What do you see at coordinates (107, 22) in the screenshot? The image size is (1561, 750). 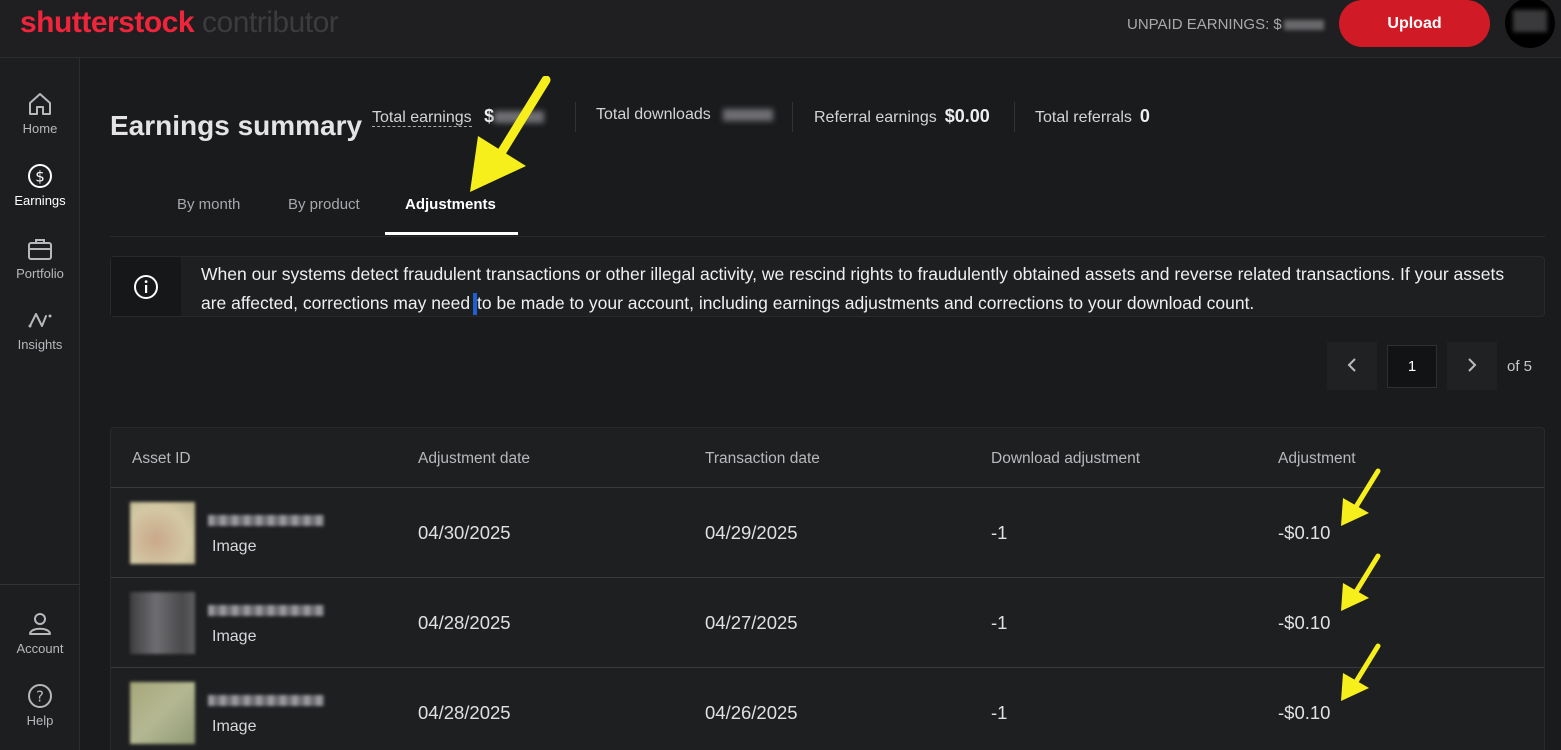 I see `logo-brand: shutterstock` at bounding box center [107, 22].